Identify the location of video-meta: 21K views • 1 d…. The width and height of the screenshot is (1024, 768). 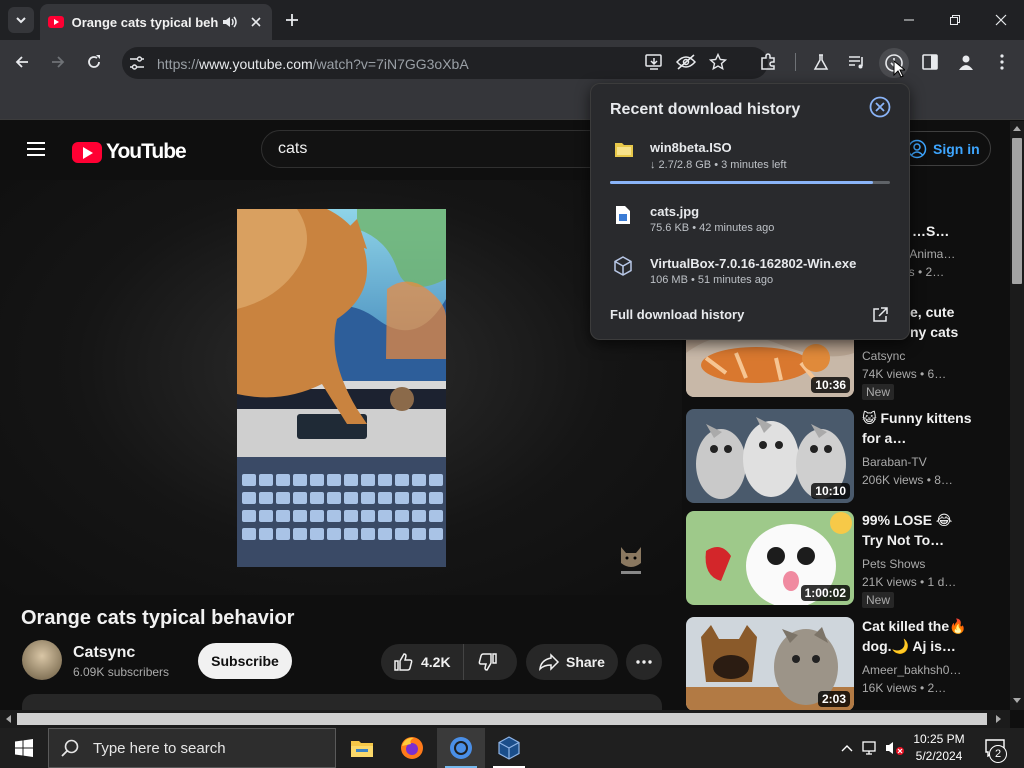
(909, 582).